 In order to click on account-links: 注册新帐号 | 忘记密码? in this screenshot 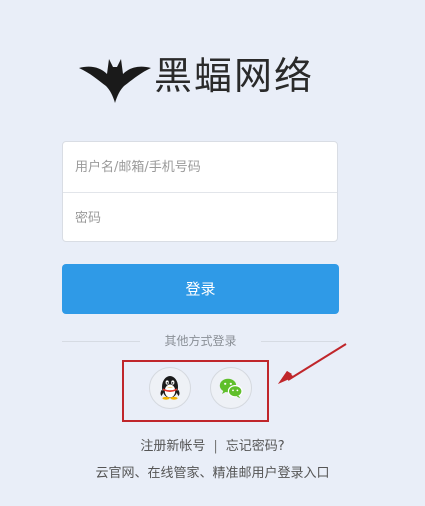, I will do `click(212, 447)`.